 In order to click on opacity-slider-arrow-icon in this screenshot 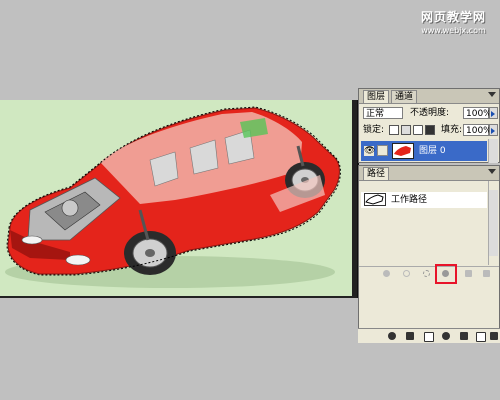, I will do `click(493, 113)`.